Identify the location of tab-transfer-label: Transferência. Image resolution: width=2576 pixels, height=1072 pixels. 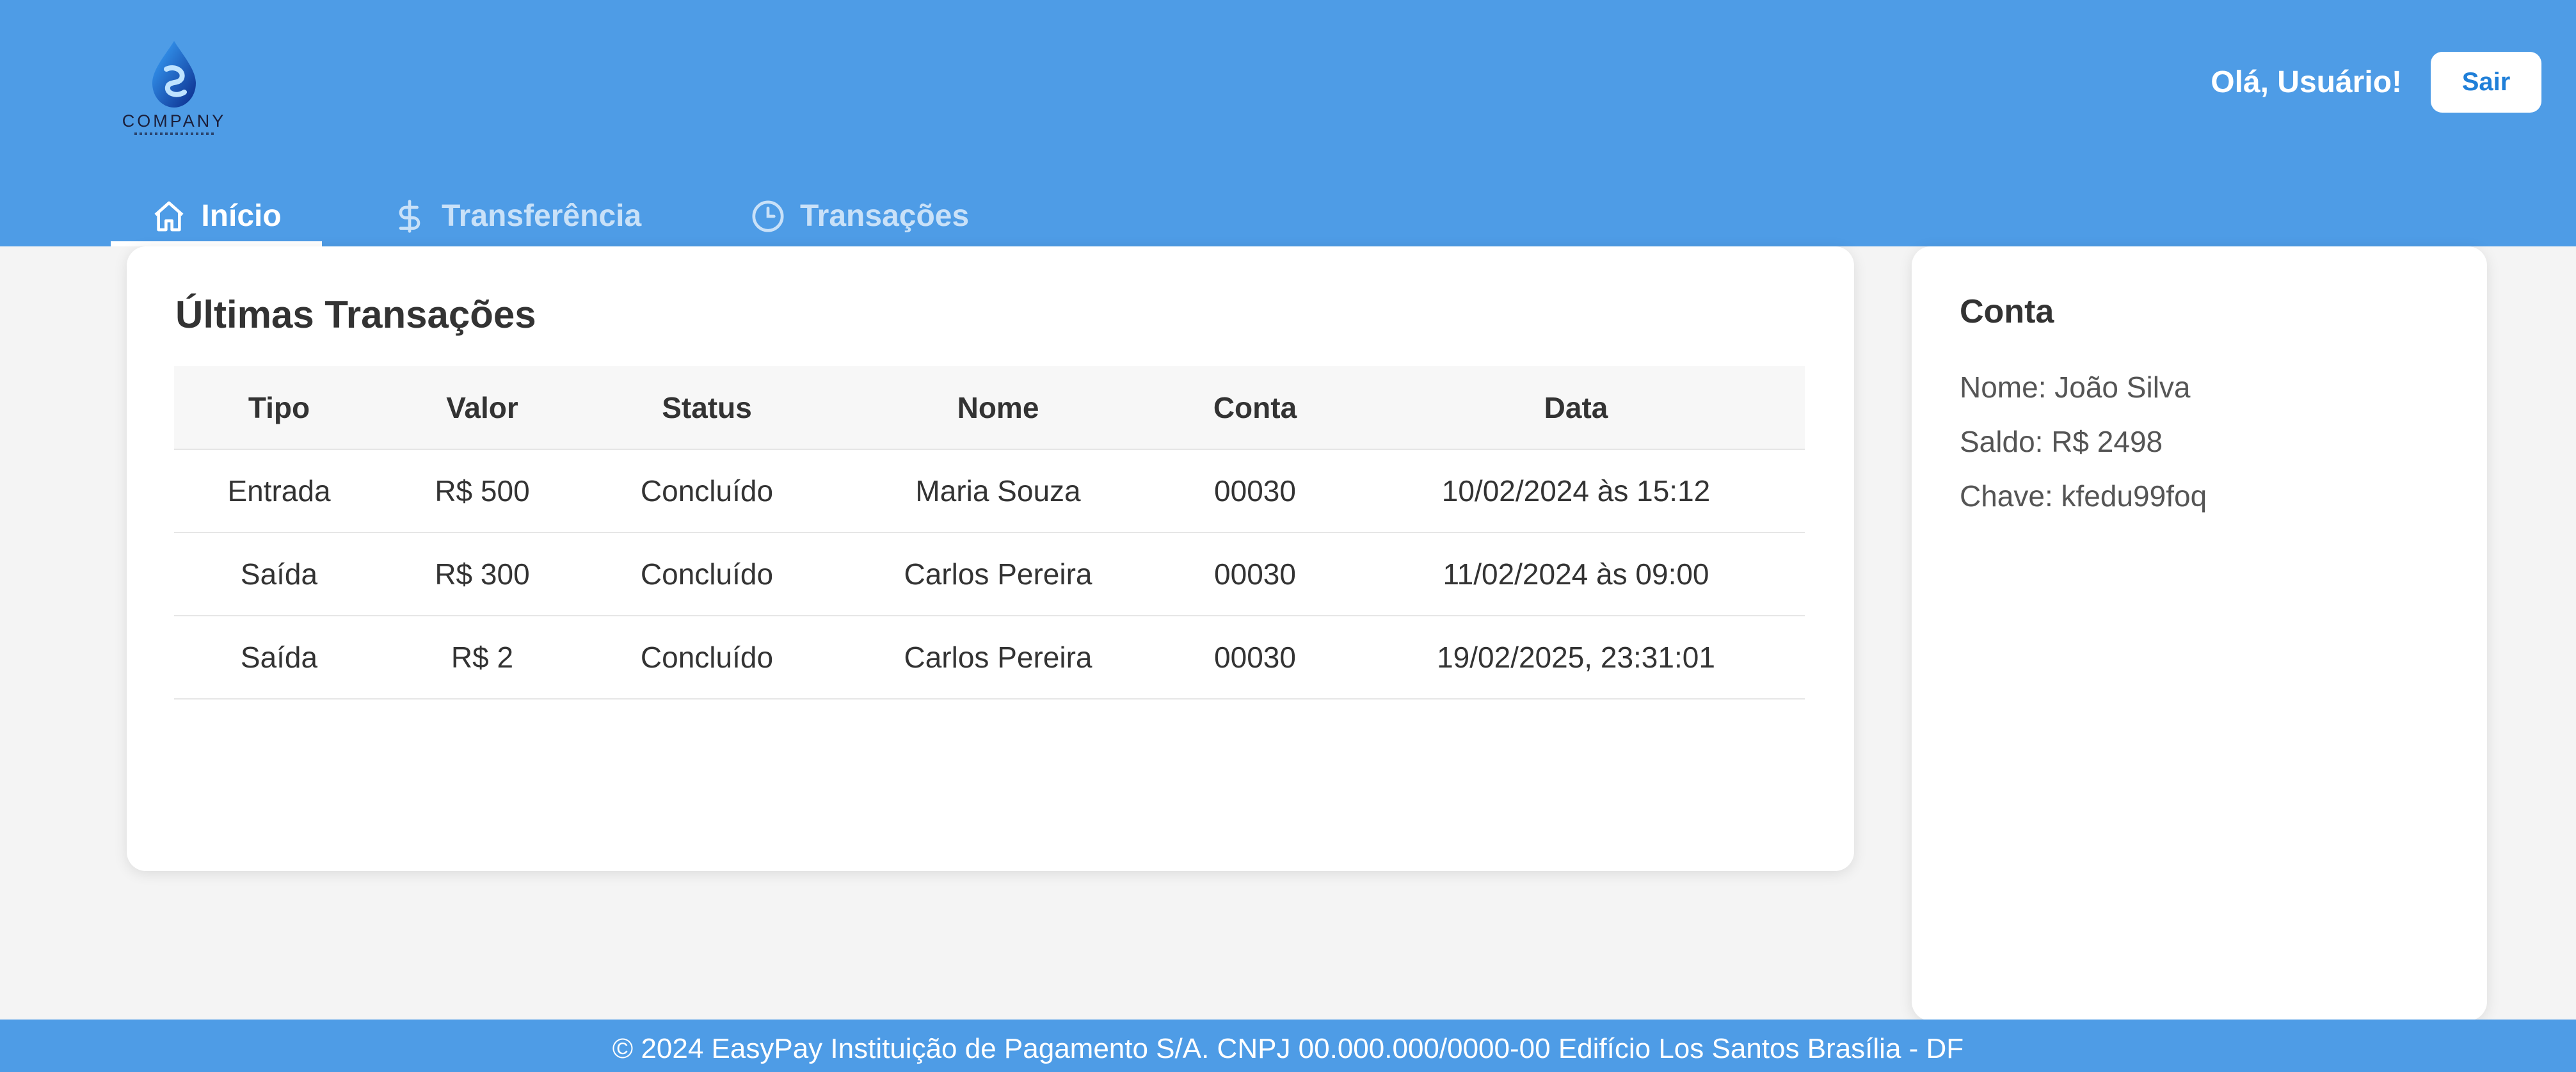
(542, 216).